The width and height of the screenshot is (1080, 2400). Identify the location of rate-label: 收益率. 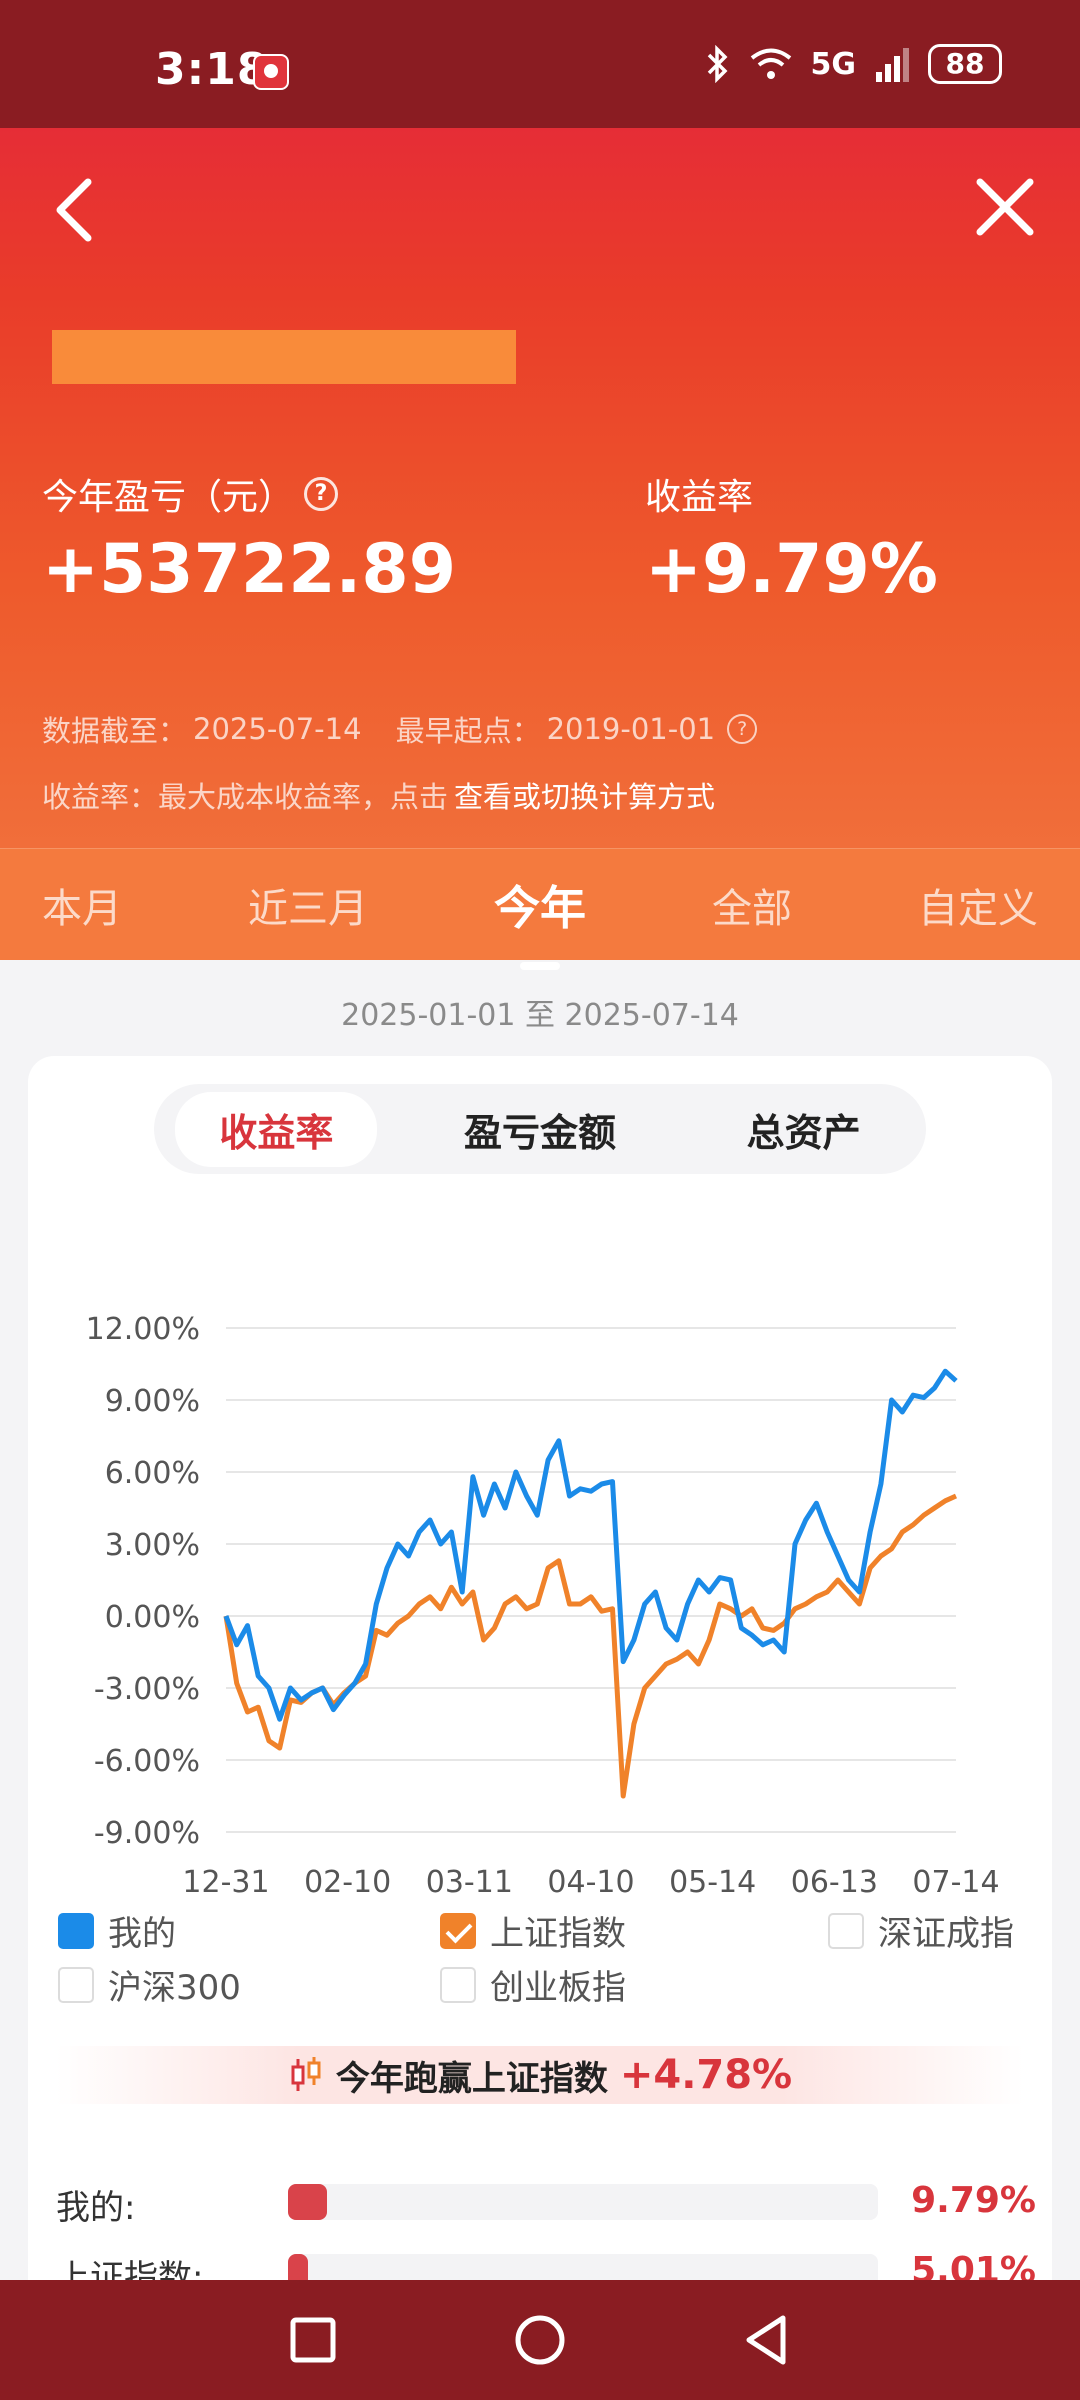
(699, 497).